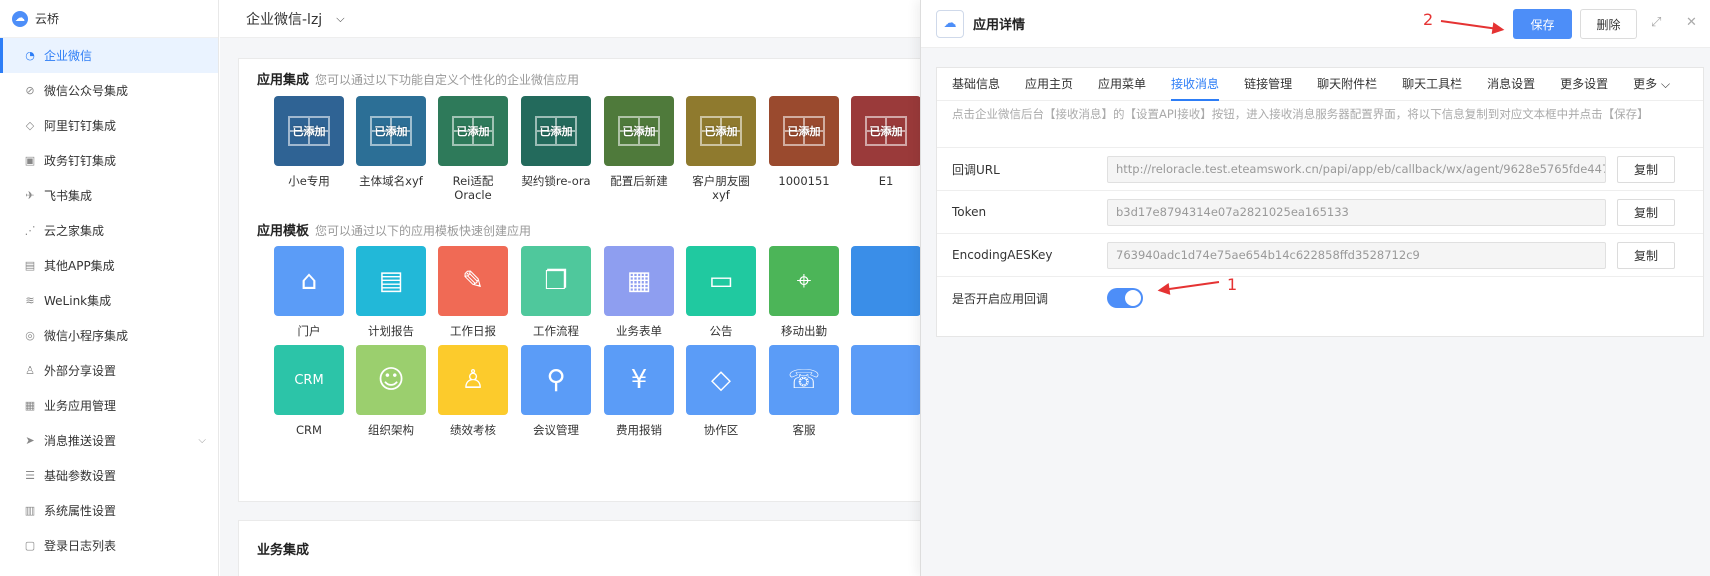  Describe the element at coordinates (394, 229) in the screenshot. I see `templates-section-title: 应用模板 您可以通过以下的应用模板快速创建应用` at that location.